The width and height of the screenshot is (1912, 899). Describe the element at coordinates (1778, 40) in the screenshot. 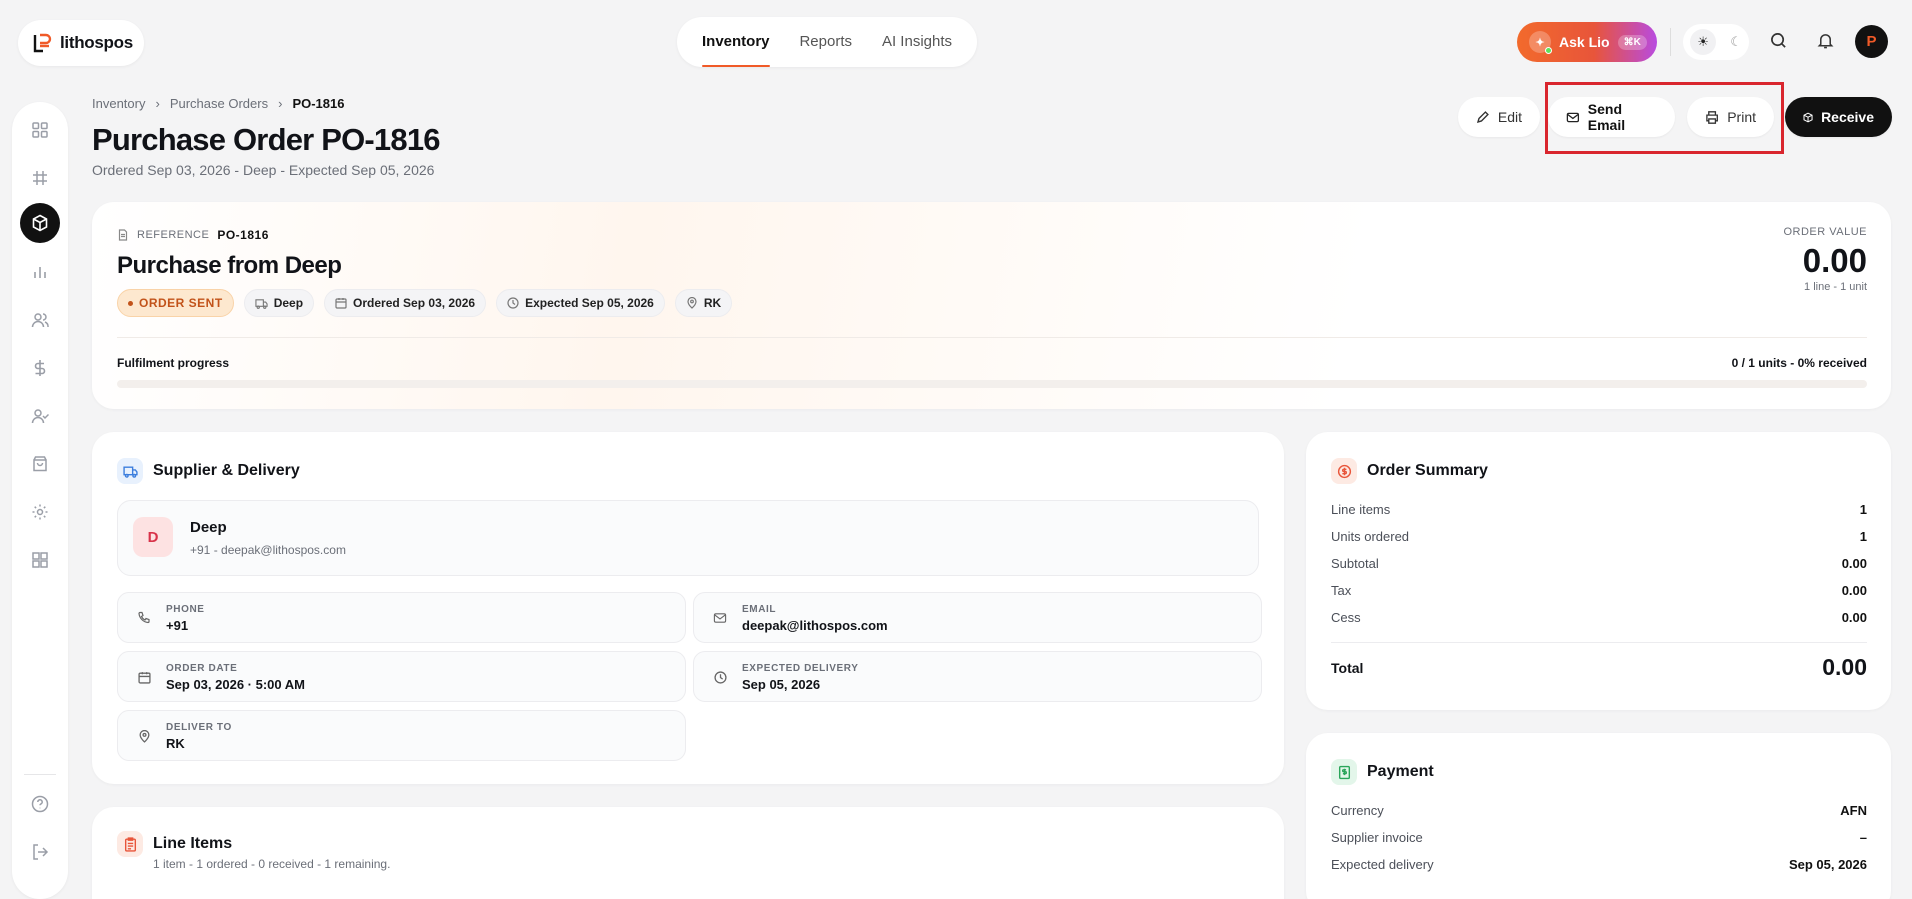

I see `search-icon` at that location.